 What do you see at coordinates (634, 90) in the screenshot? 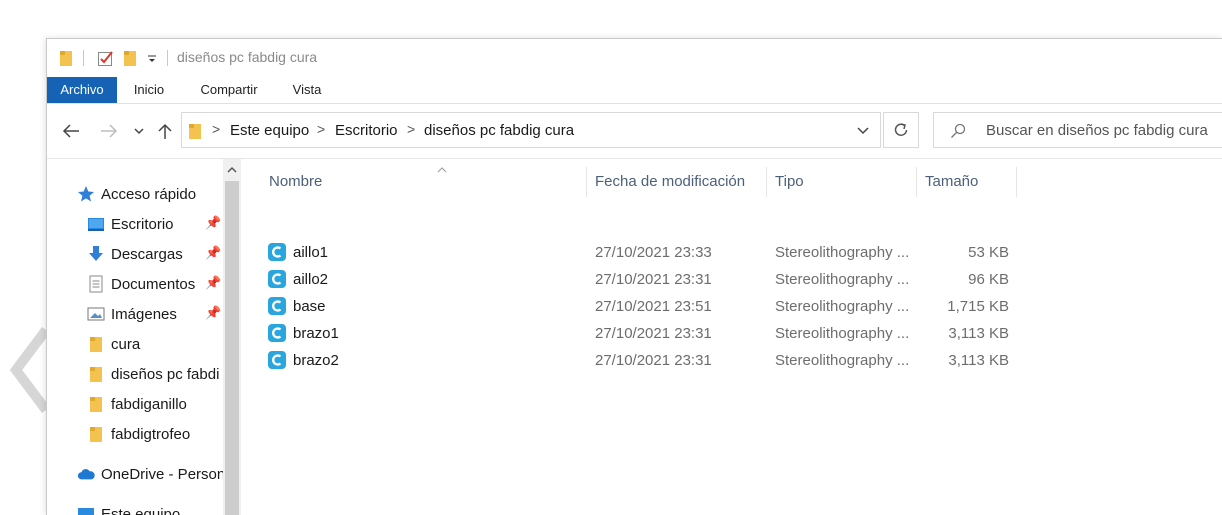
I see `ribbon-tabs: Archivo Inicio Compartir Vista` at bounding box center [634, 90].